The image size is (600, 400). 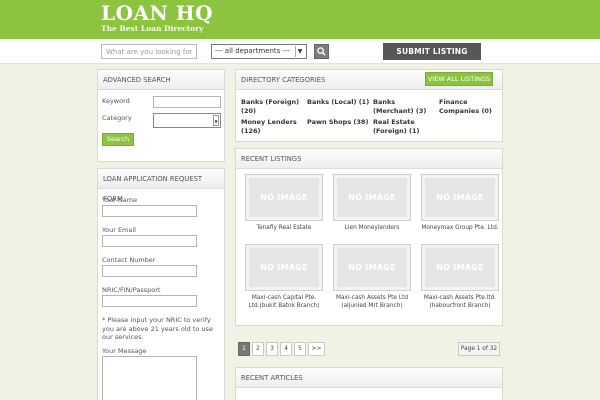 I want to click on page-link-3: 3, so click(x=272, y=349).